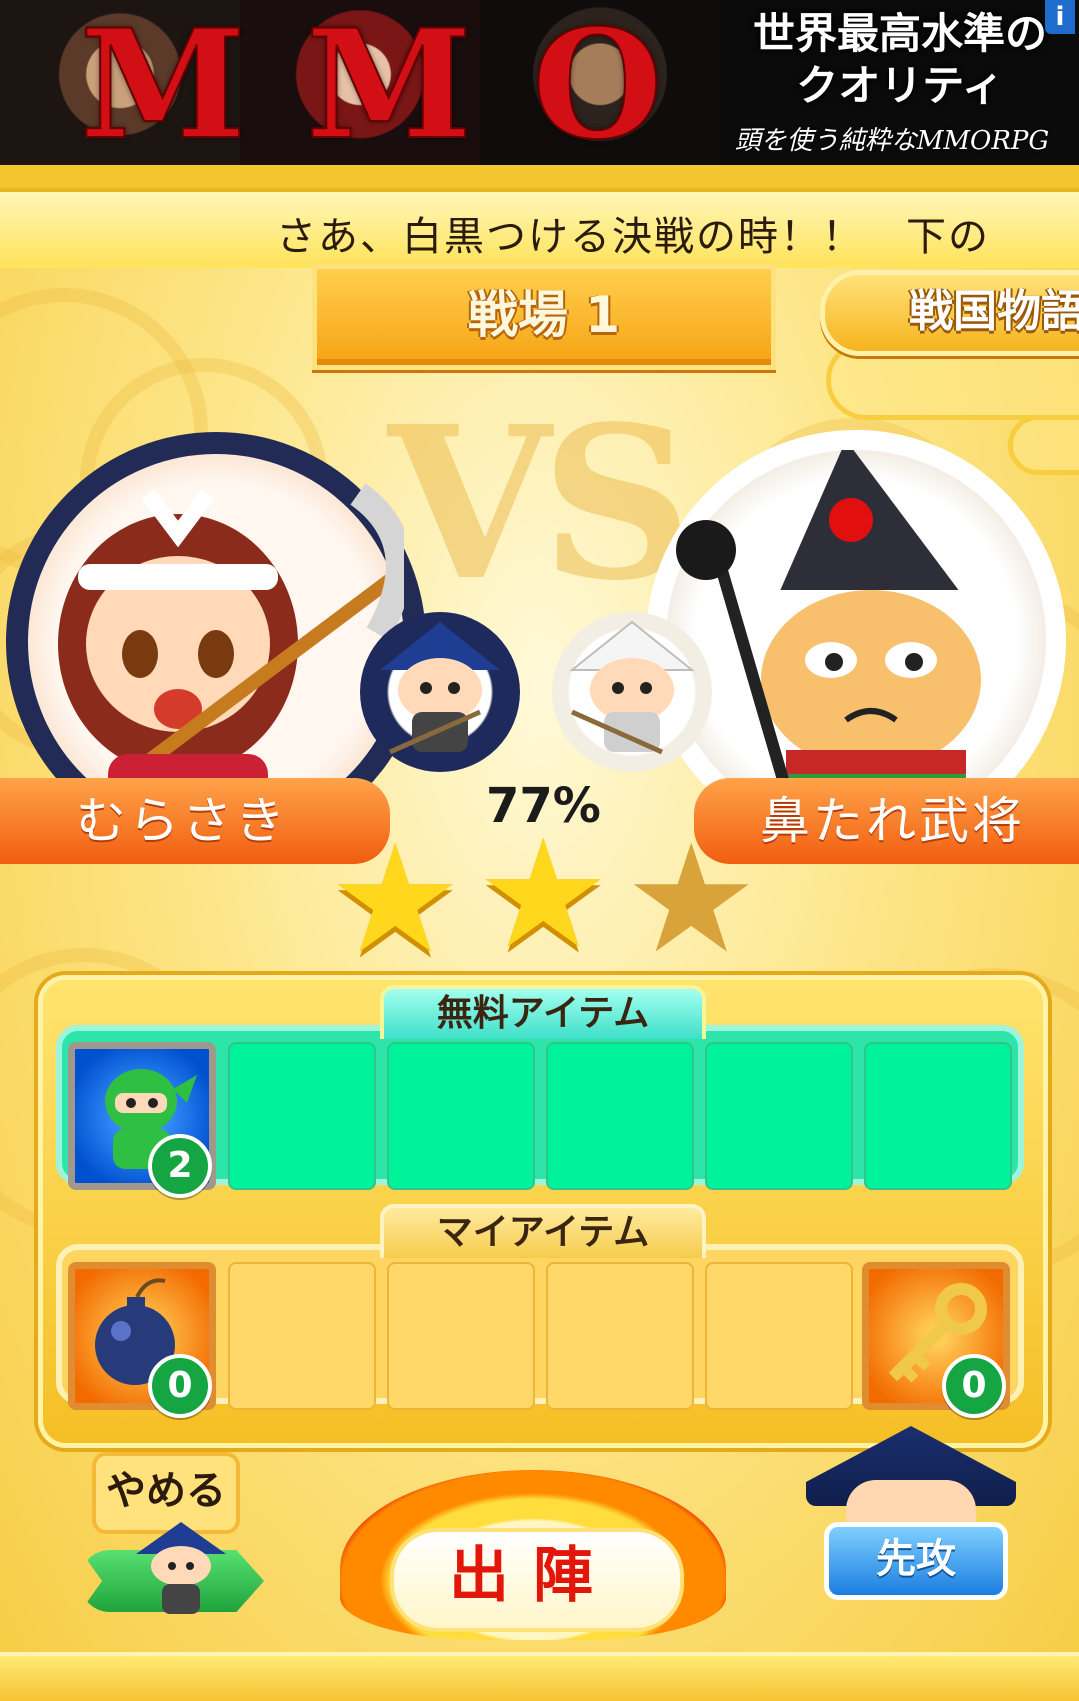 This screenshot has width=1079, height=1701. Describe the element at coordinates (395, 900) in the screenshot. I see `rating-star-1: ★` at that location.